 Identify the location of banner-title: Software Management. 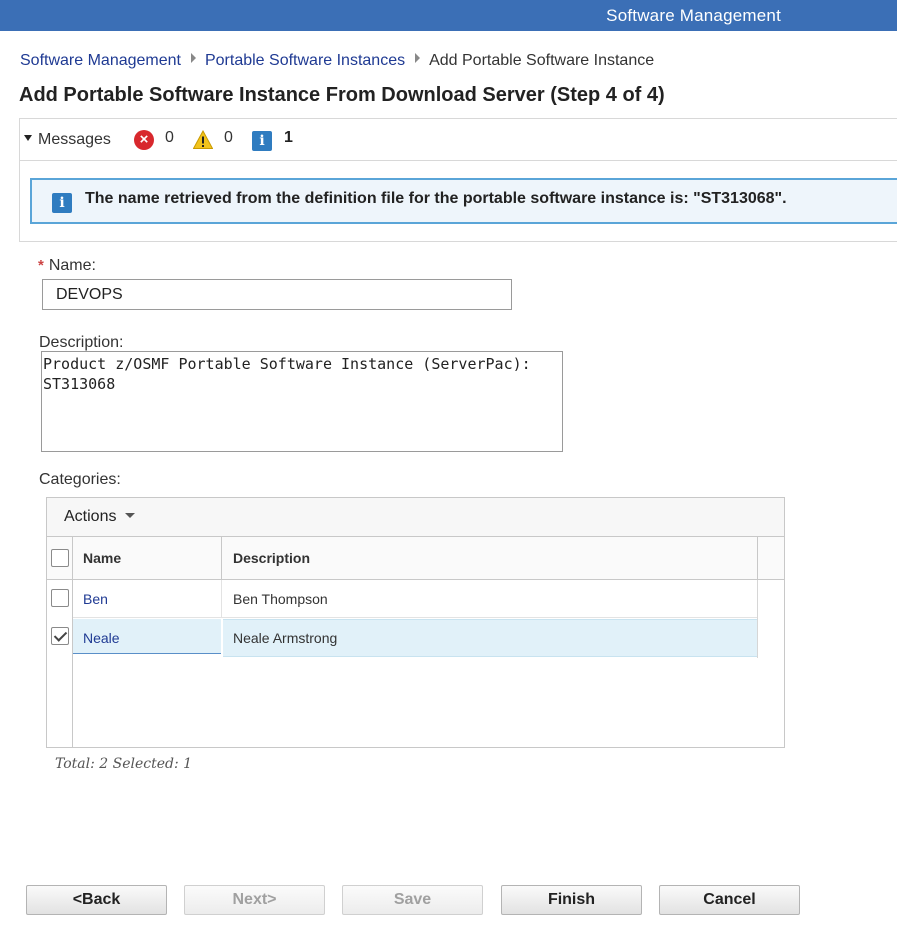
(693, 15).